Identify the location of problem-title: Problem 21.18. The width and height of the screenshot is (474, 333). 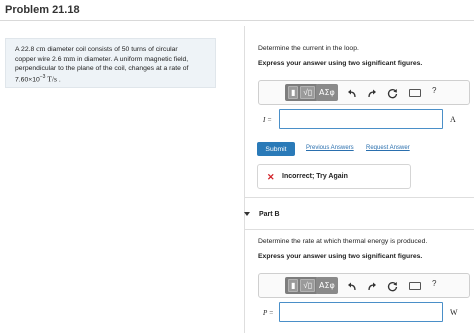
(42, 10).